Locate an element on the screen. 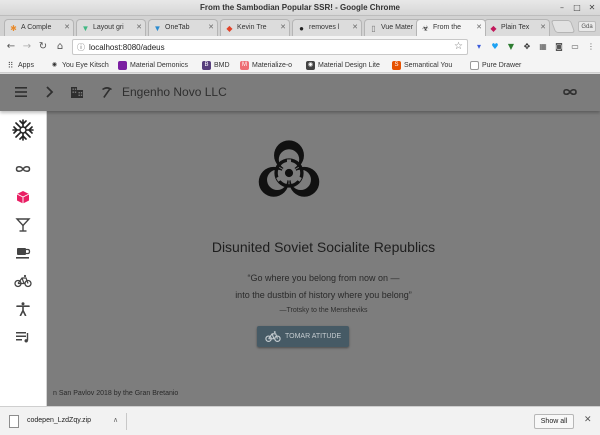 The width and height of the screenshot is (600, 435). camera-icon: ◙ is located at coordinates (559, 47).